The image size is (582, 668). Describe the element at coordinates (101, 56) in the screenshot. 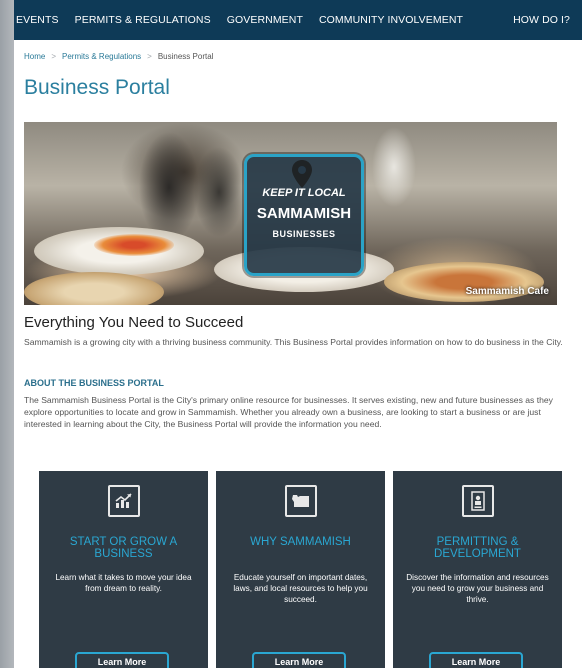

I see `breadcrumb-permits: Permits & Regulations` at that location.